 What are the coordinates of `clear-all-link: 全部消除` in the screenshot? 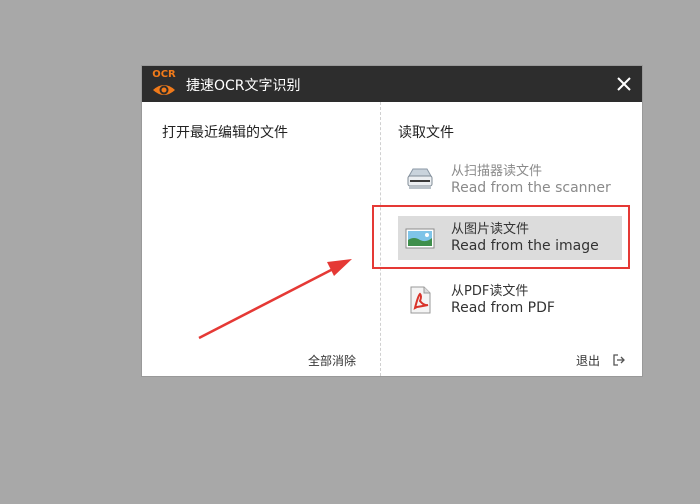 It's located at (332, 360).